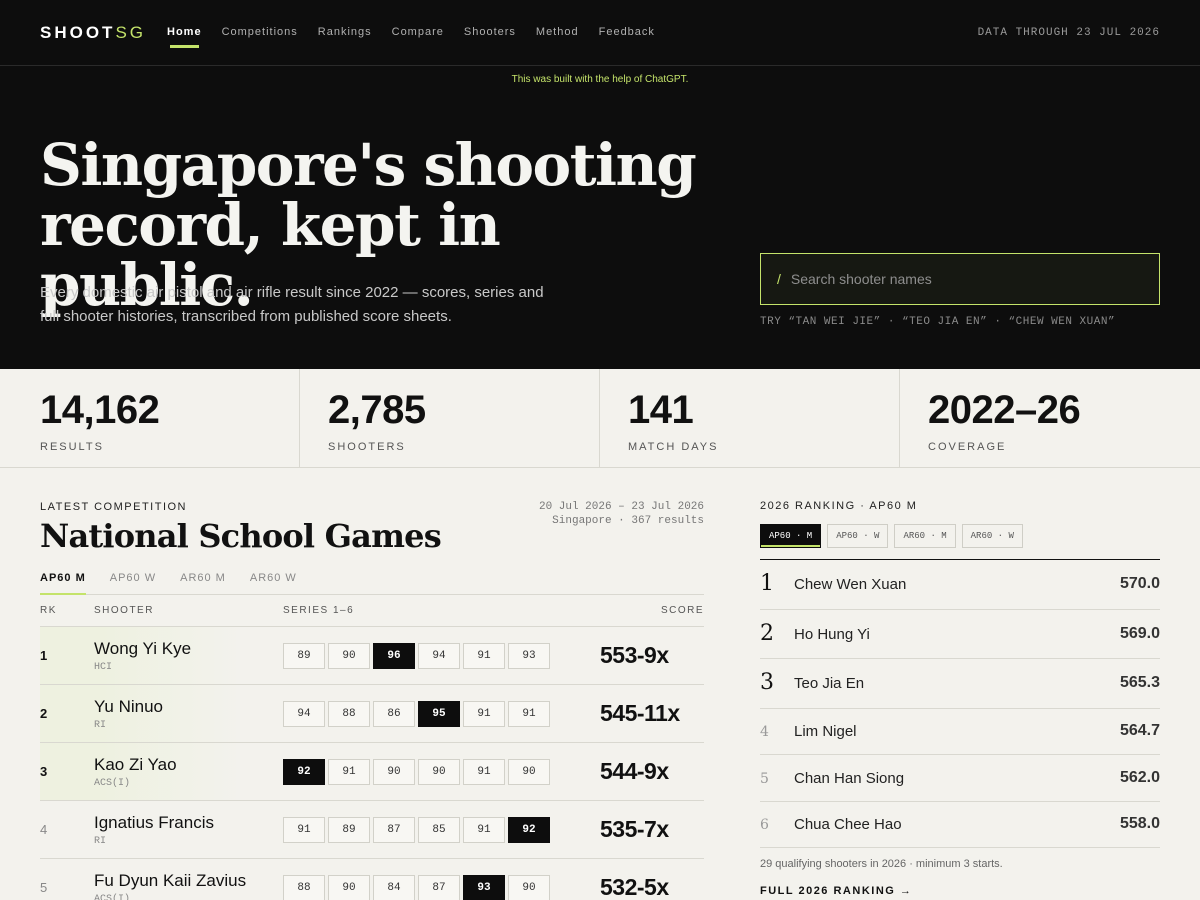 This screenshot has width=1200, height=900. I want to click on col-shooter: SHOOTER, so click(124, 610).